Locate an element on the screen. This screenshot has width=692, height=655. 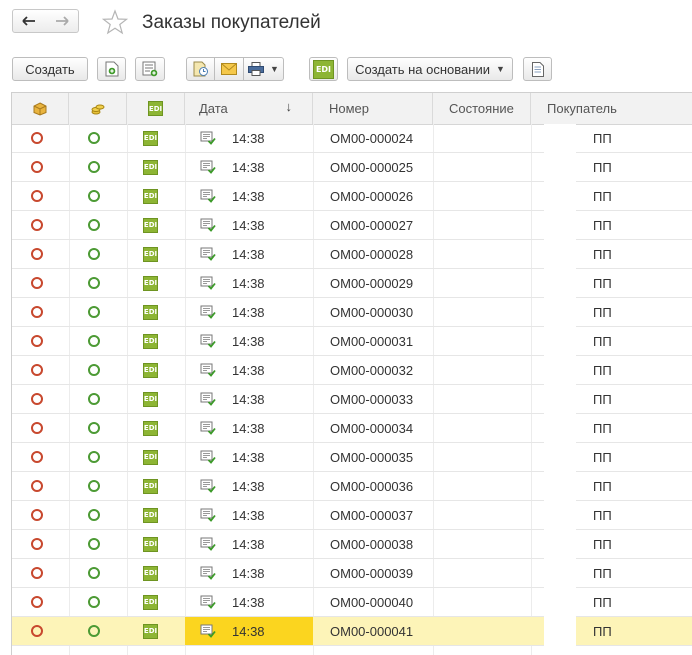
back-button is located at coordinates (29, 21).